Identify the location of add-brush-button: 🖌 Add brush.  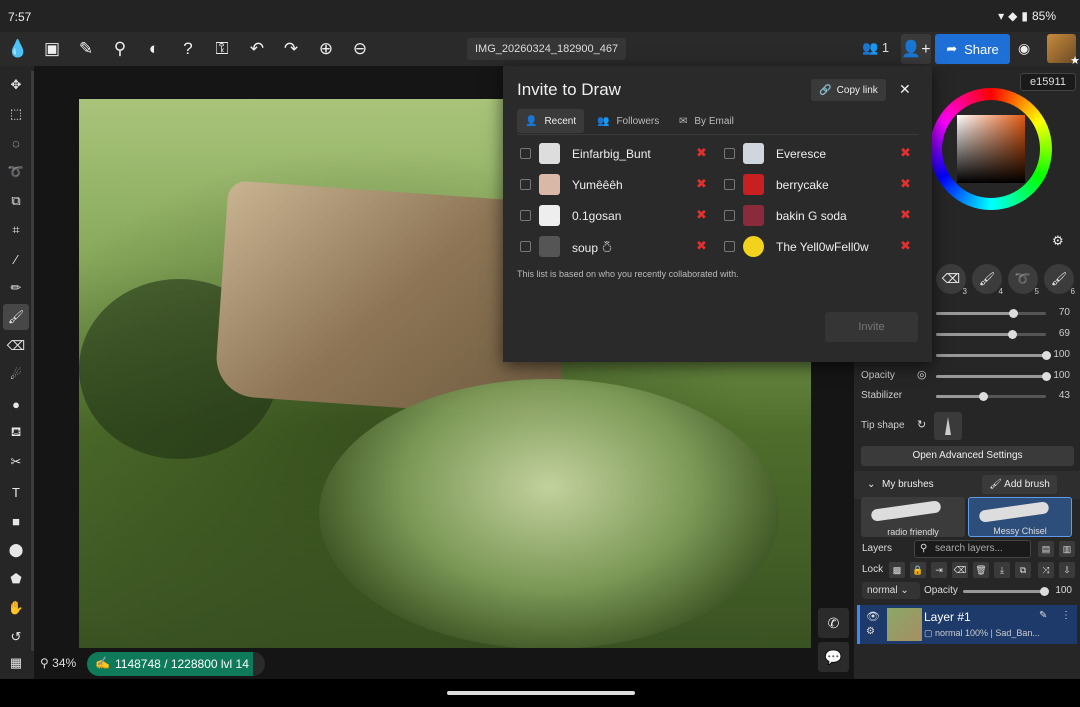
(1019, 484).